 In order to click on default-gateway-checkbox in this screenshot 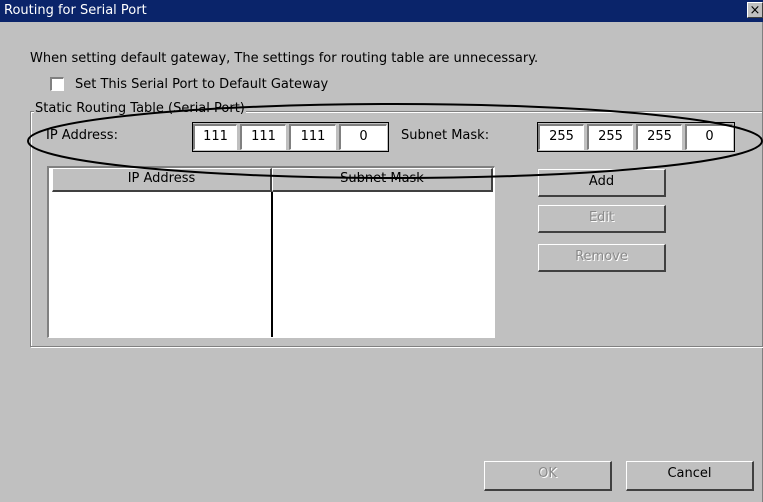, I will do `click(57, 84)`.